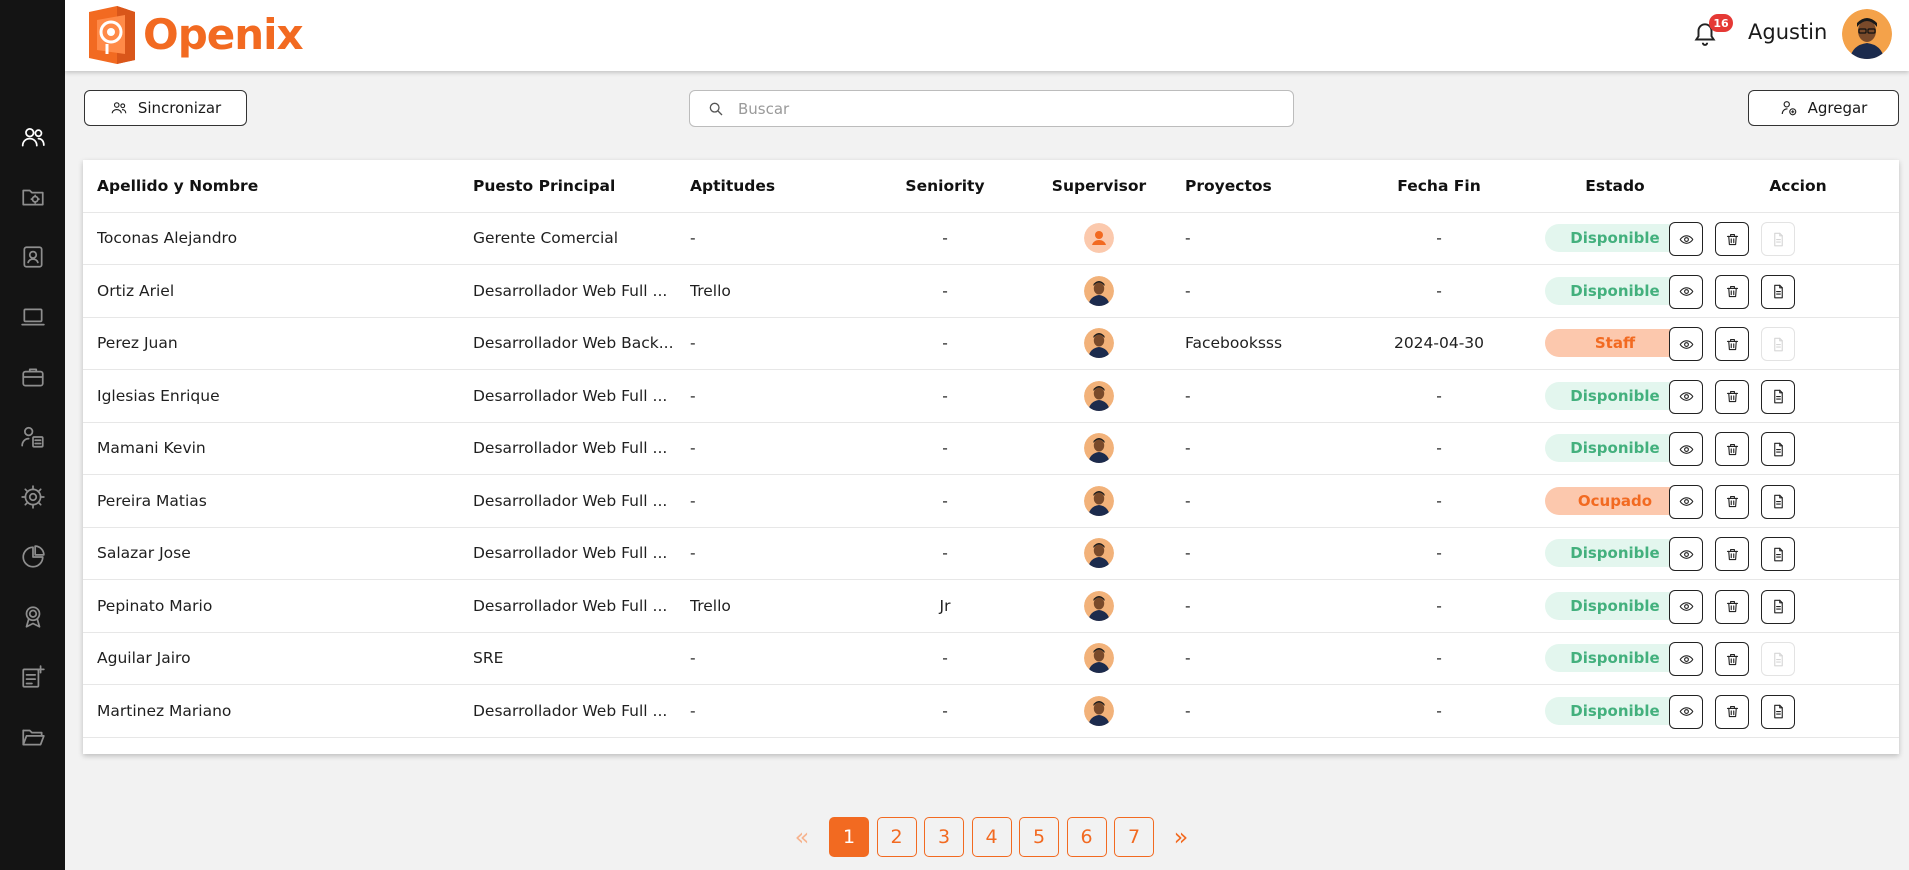  What do you see at coordinates (33, 197) in the screenshot?
I see `sidebar-item-folder-gear` at bounding box center [33, 197].